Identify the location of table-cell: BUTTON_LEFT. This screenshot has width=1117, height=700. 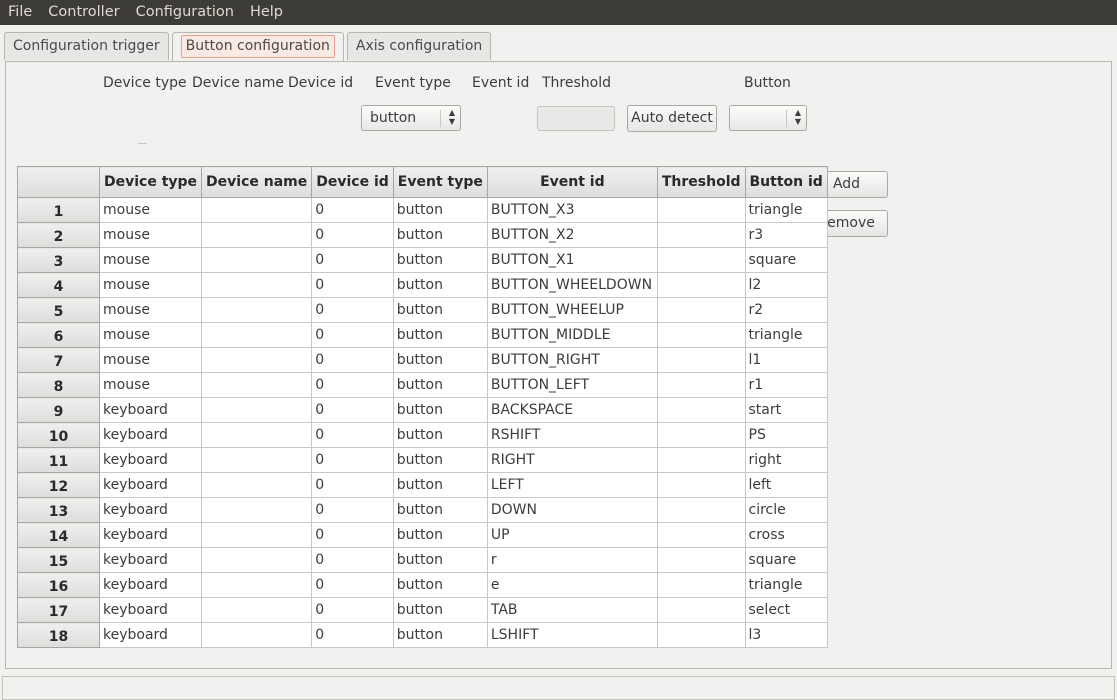
(572, 385).